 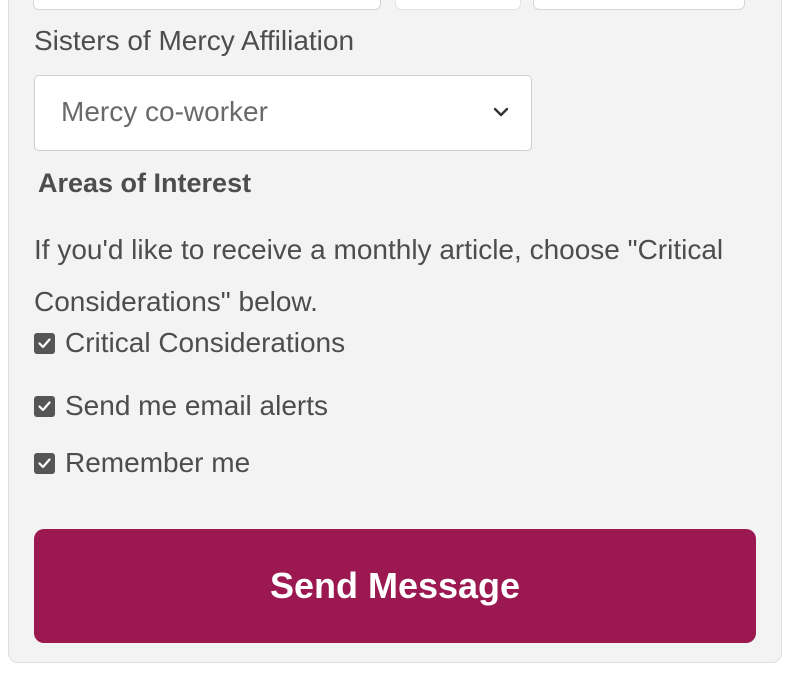 I want to click on critical-considerations-option: Critical Considerations, so click(x=189, y=343).